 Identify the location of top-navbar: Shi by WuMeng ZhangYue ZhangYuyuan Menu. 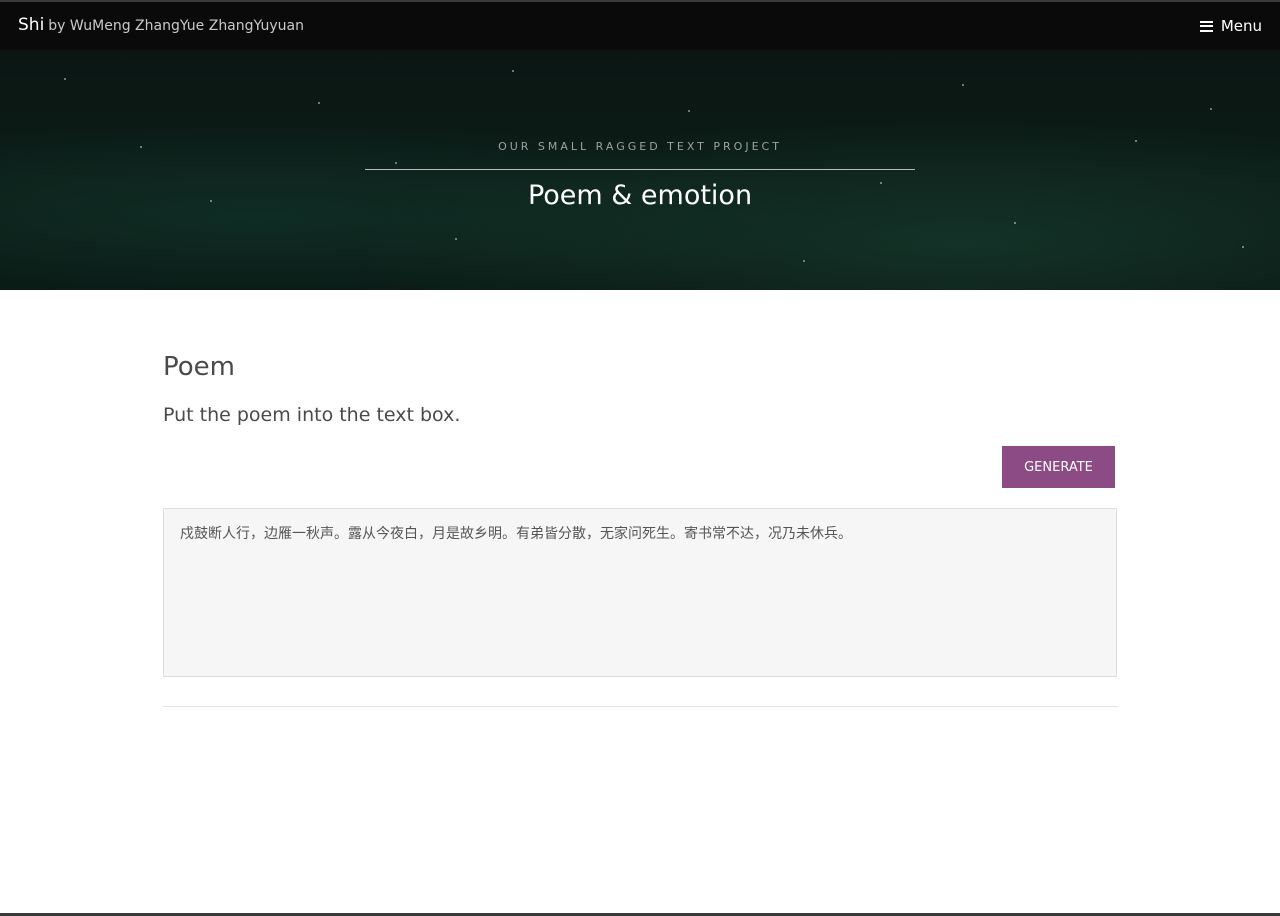
(640, 25).